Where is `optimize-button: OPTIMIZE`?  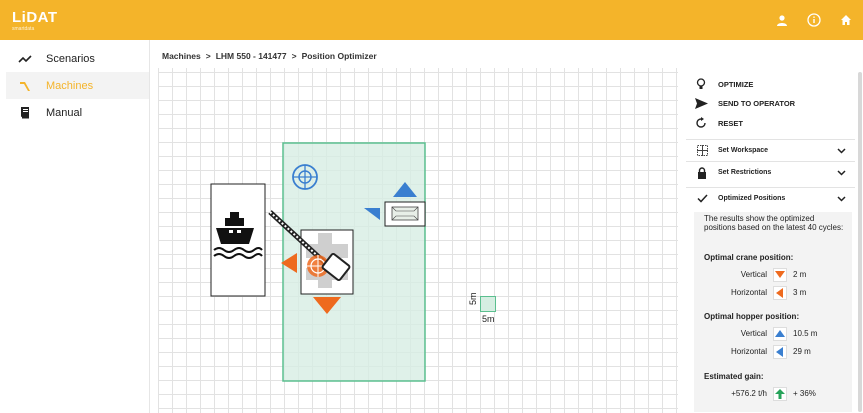 optimize-button: OPTIMIZE is located at coordinates (723, 84).